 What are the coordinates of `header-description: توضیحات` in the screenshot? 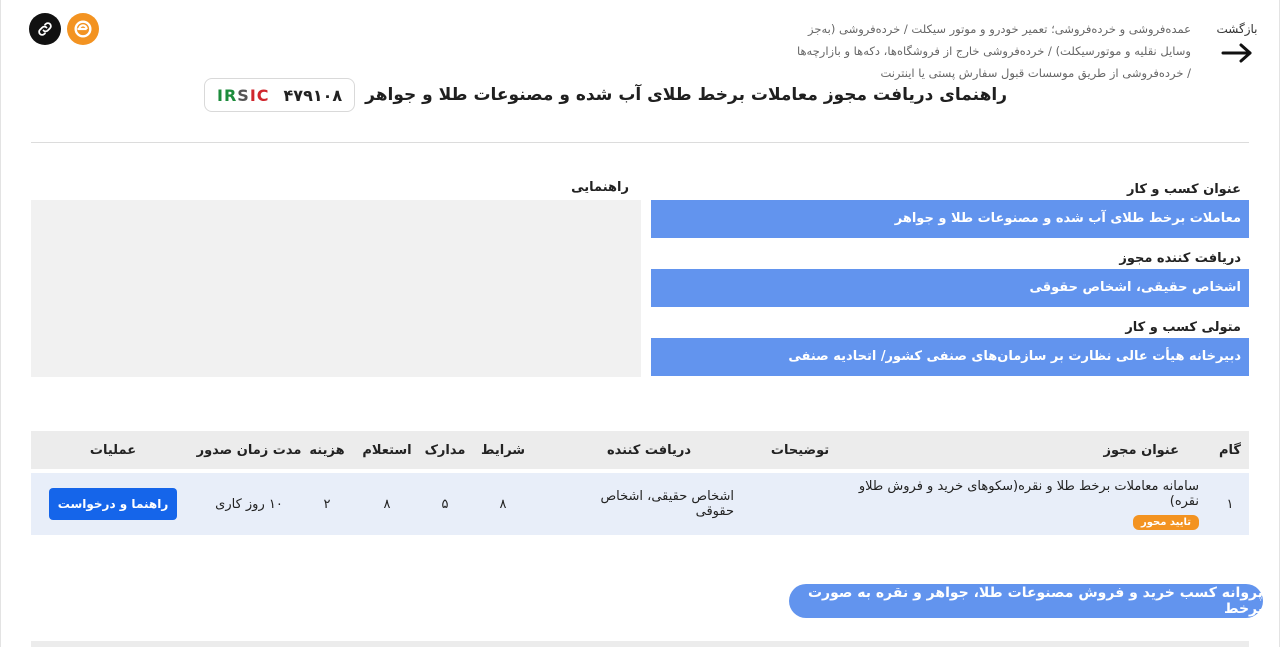 It's located at (800, 450).